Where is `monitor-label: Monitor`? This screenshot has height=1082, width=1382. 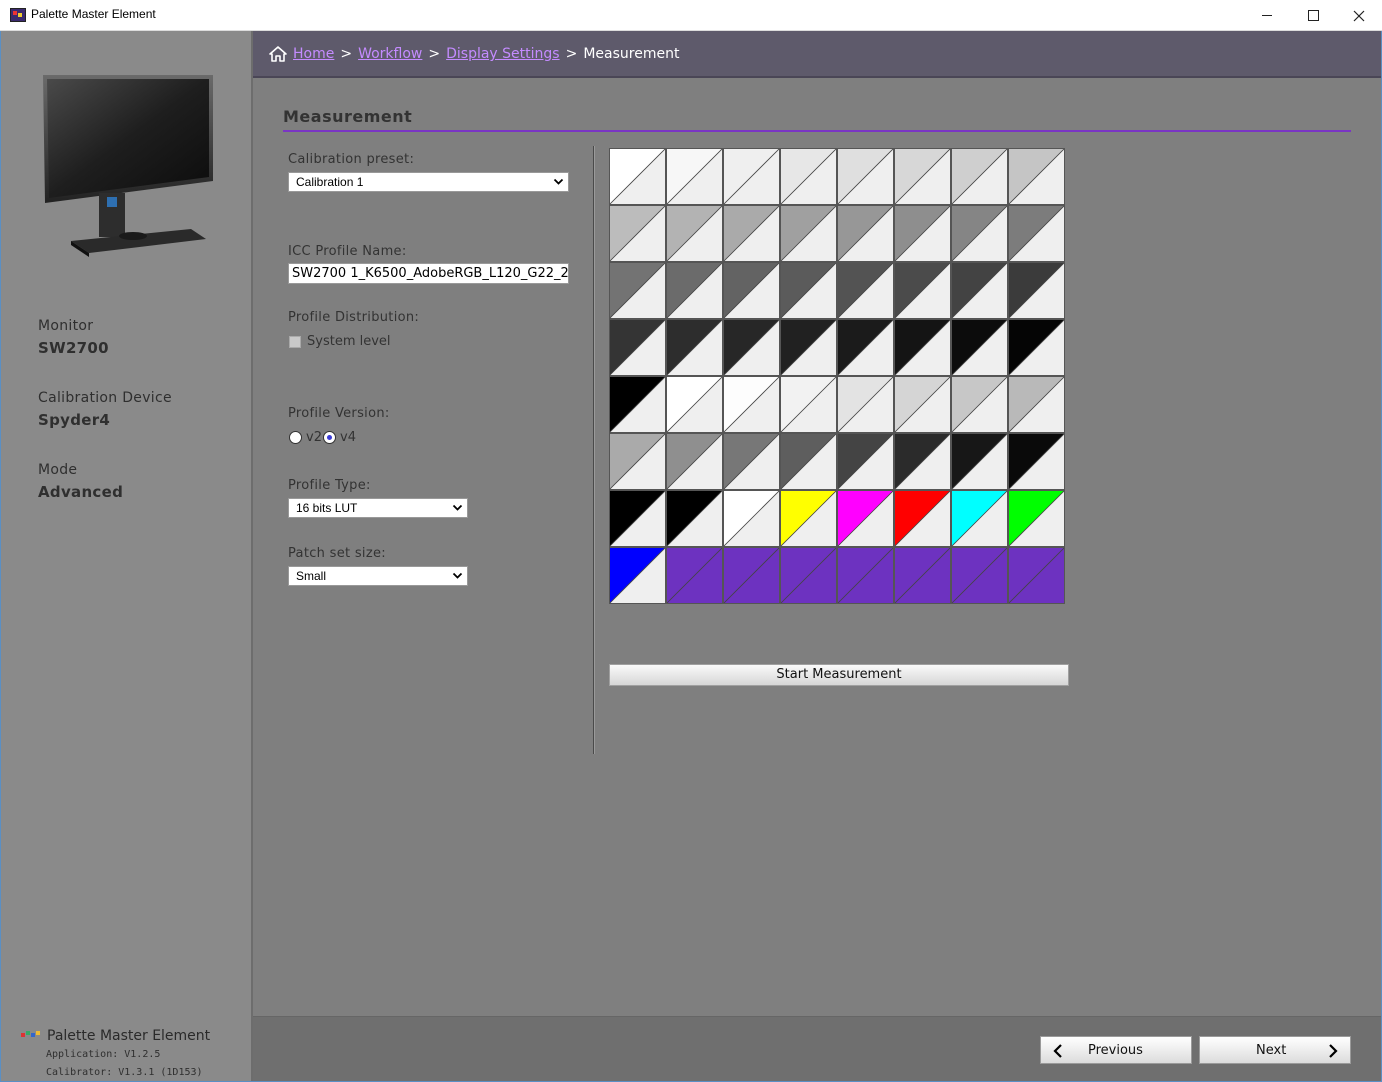
monitor-label: Monitor is located at coordinates (66, 326).